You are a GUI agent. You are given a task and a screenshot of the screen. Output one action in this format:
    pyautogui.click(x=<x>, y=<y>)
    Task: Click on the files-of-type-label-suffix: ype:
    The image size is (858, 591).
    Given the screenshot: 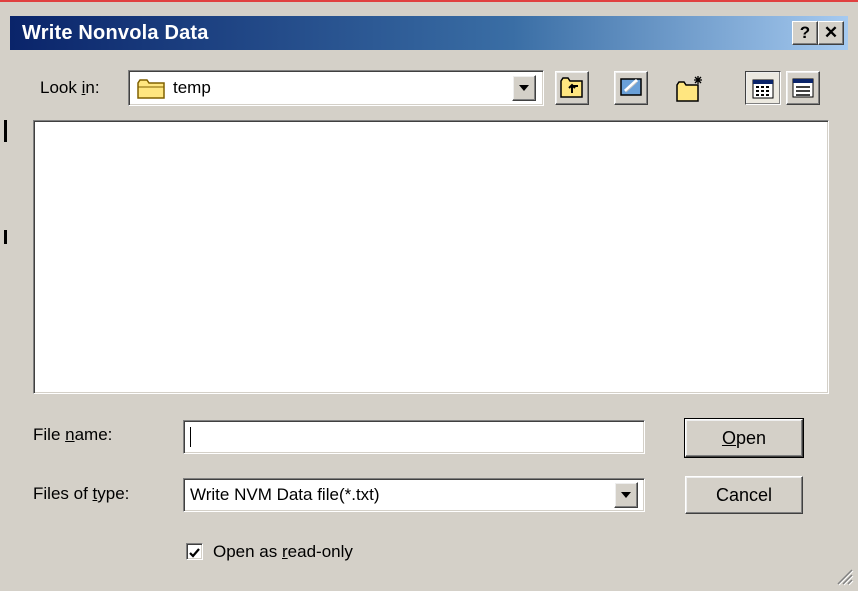 What is the action you would take?
    pyautogui.click(x=113, y=493)
    